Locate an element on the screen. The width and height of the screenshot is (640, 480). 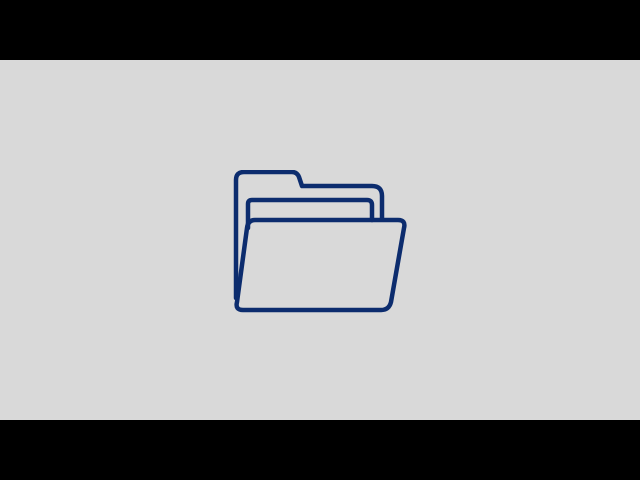
open-folder-icon is located at coordinates (319, 243).